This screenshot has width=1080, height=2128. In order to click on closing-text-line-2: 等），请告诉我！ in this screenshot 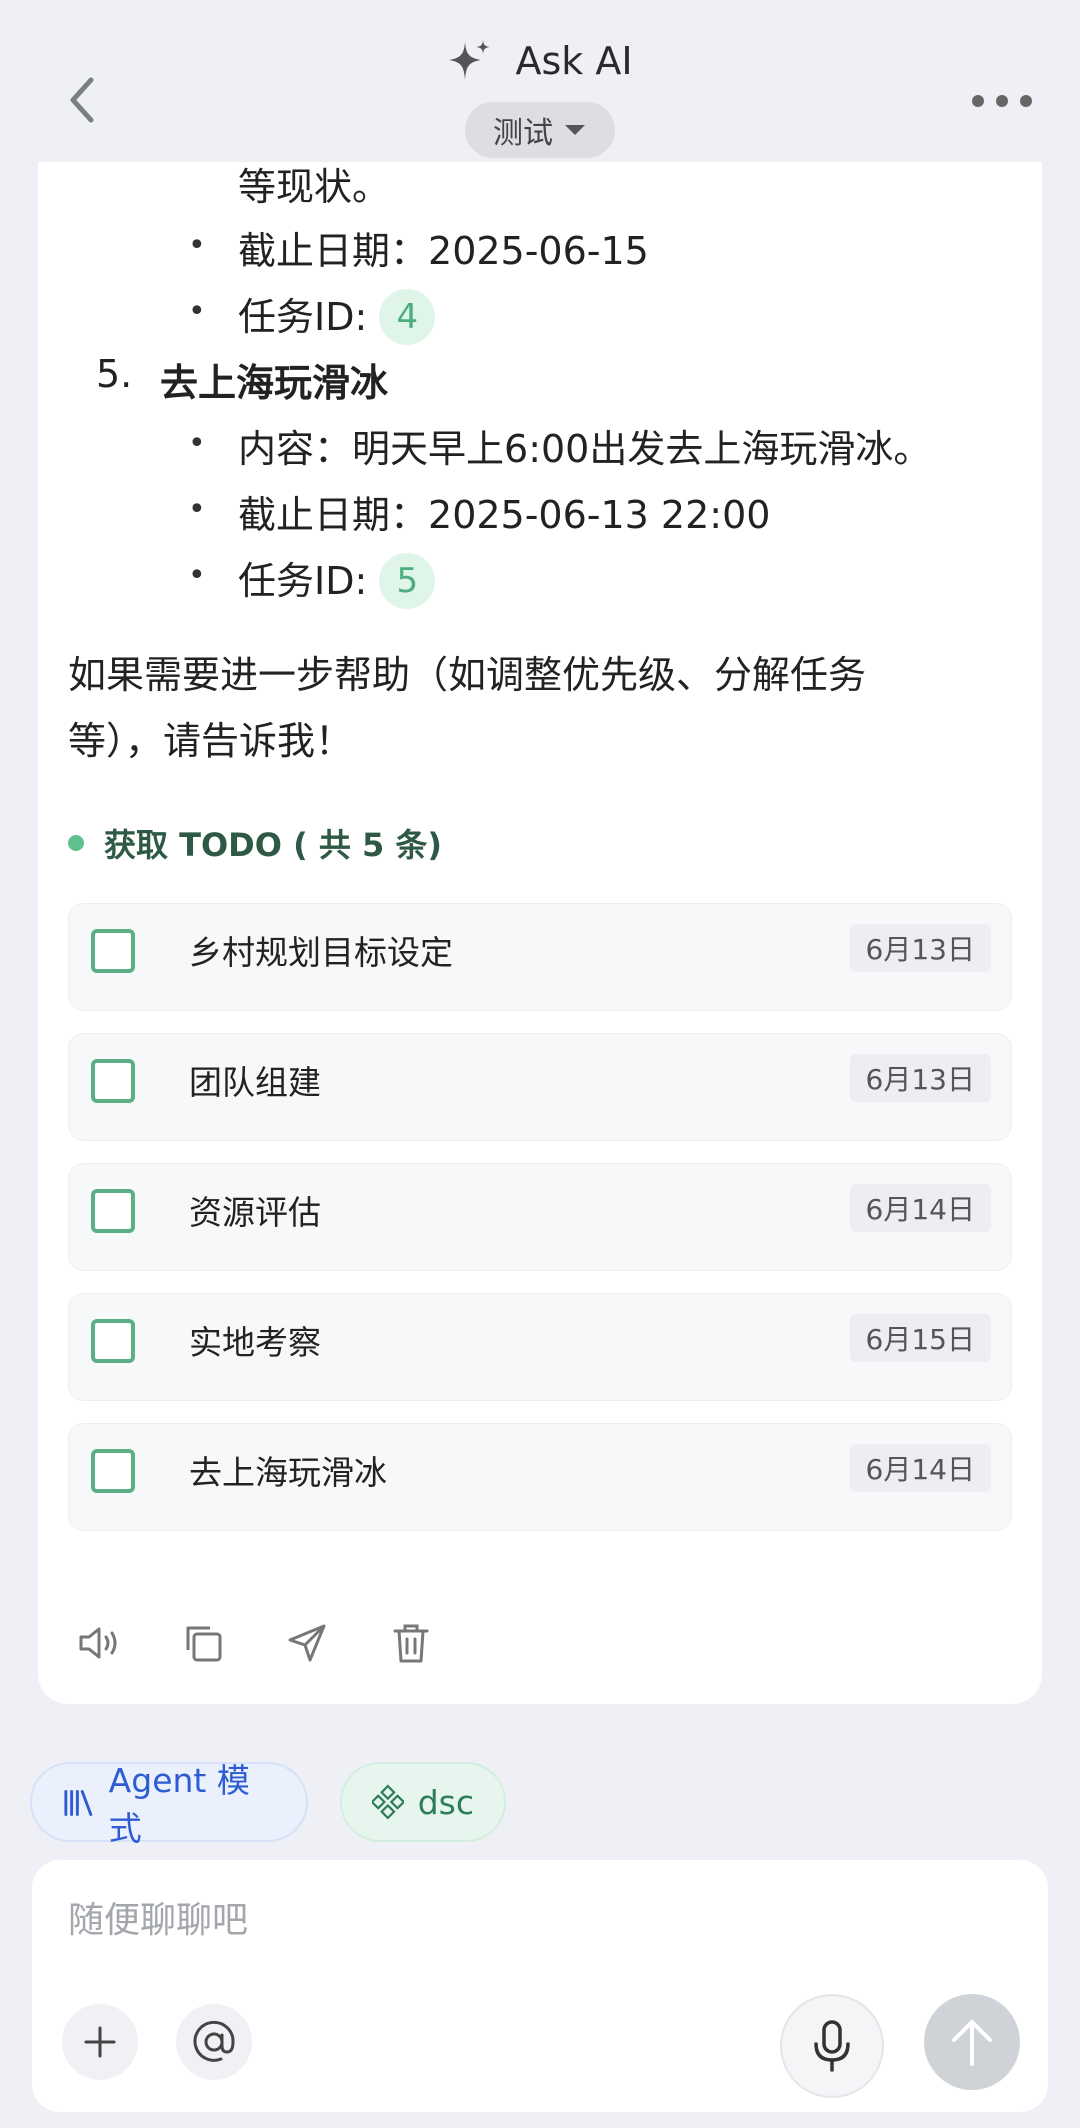, I will do `click(211, 741)`.